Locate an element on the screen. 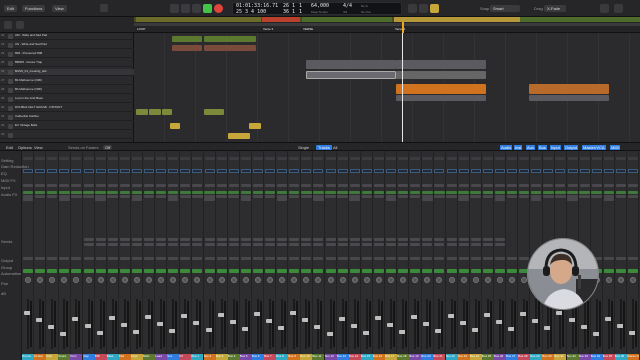 This screenshot has width=640, height=360. channel-strip: Clap is located at coordinates (88, 255).